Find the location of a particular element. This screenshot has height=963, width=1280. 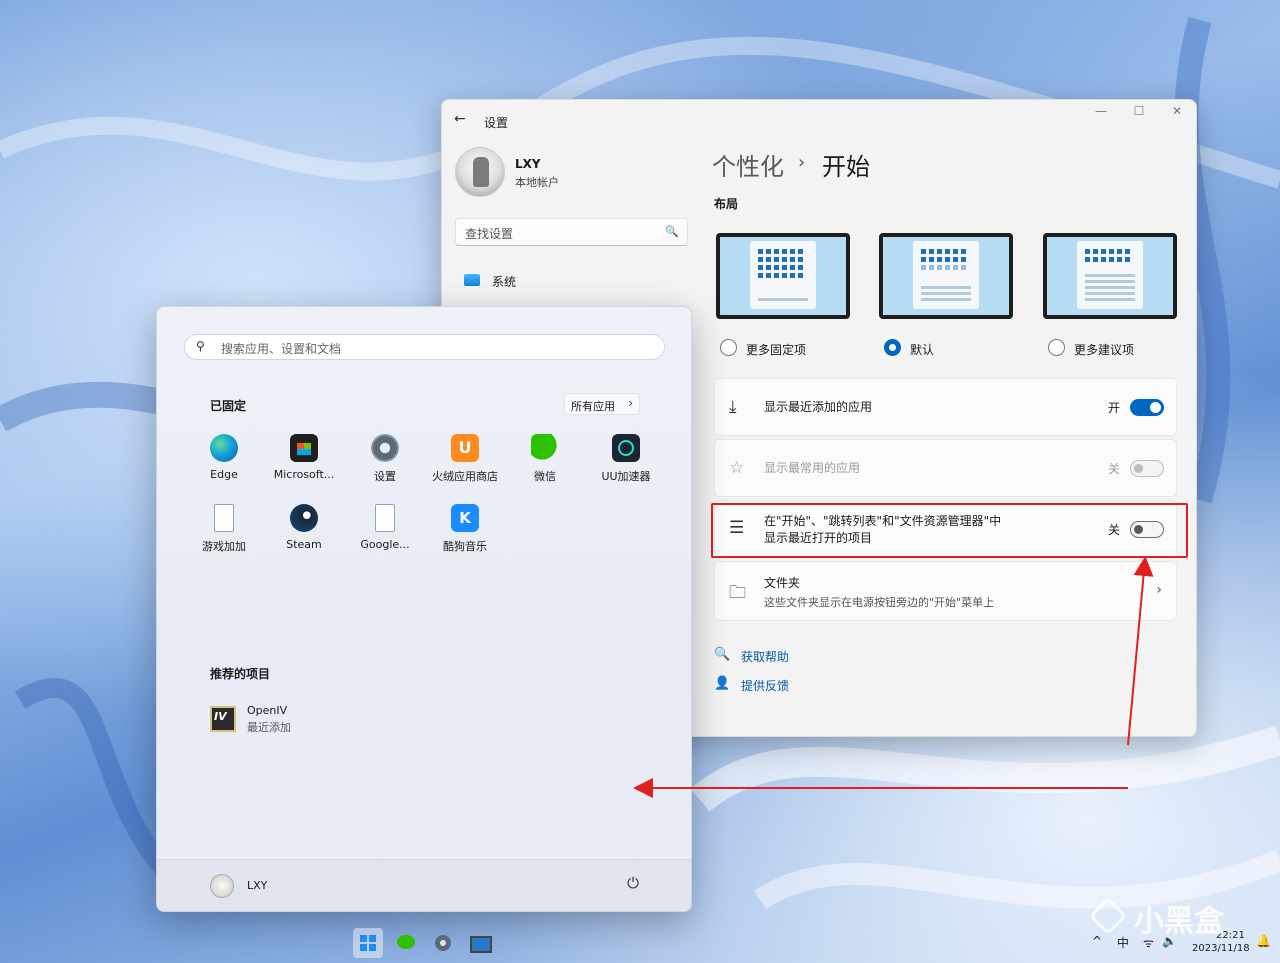

settings-search-input: 查找设置 🔍 is located at coordinates (571, 232).